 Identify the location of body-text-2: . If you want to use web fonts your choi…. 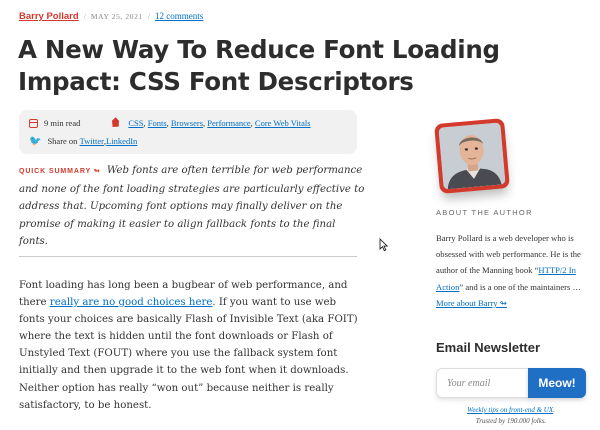
(188, 354).